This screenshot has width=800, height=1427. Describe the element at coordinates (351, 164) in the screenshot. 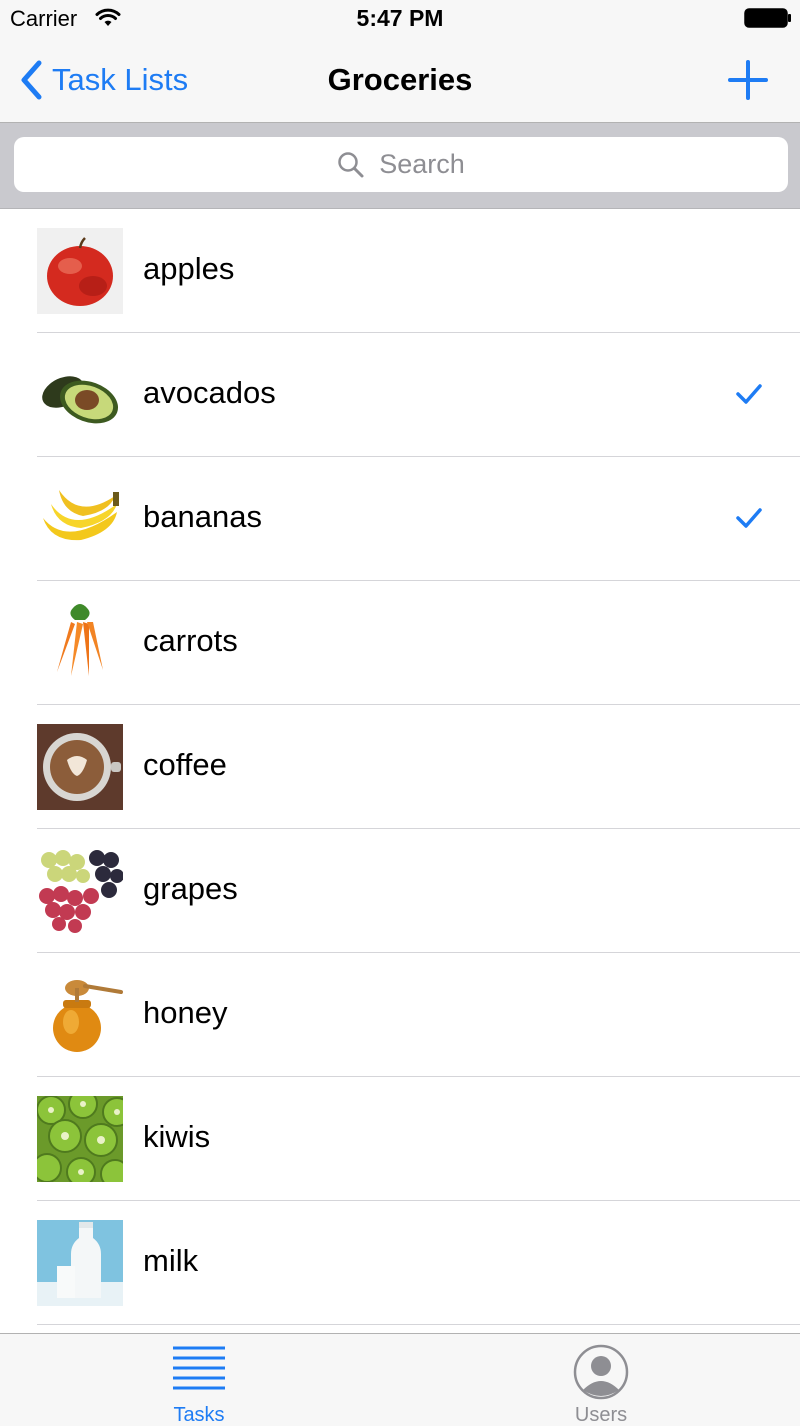

I see `search-icon` at that location.